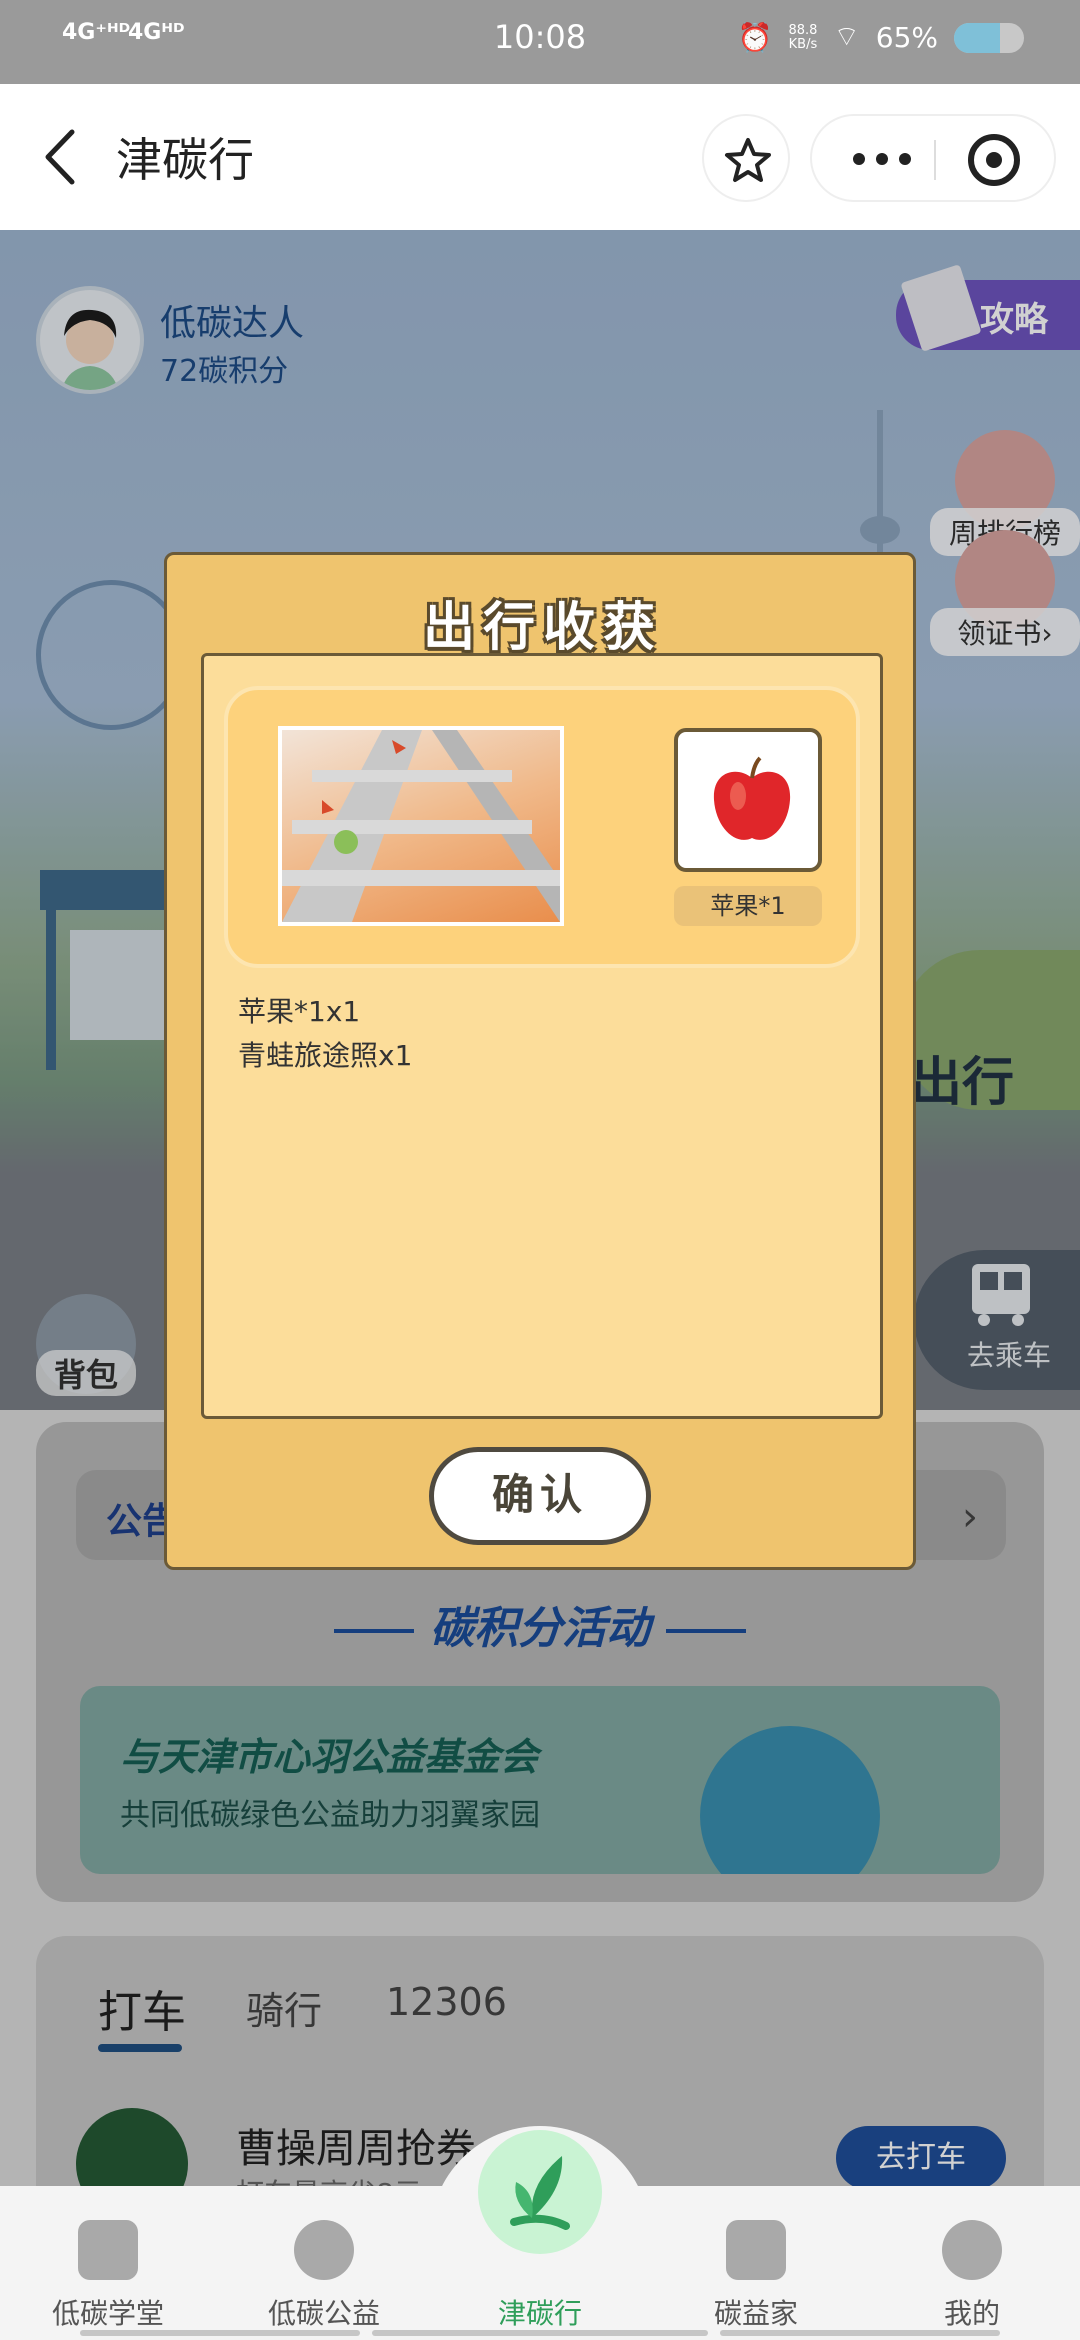 The height and width of the screenshot is (2340, 1080). I want to click on apple-item-icon, so click(748, 800).